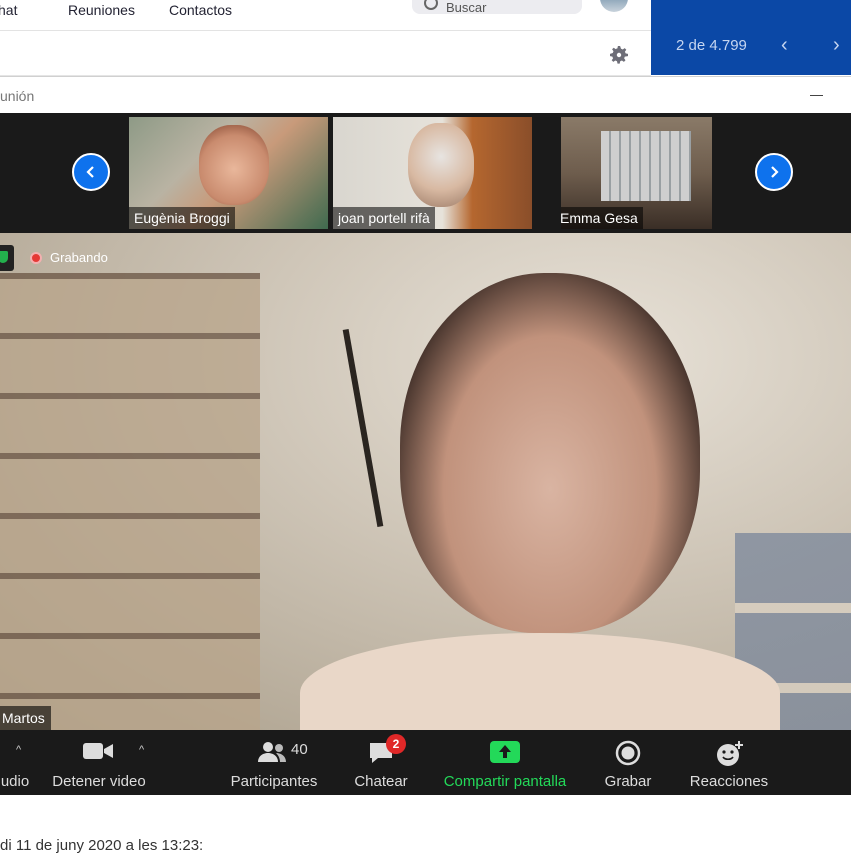  I want to click on chevron-left-icon, so click(90, 172).